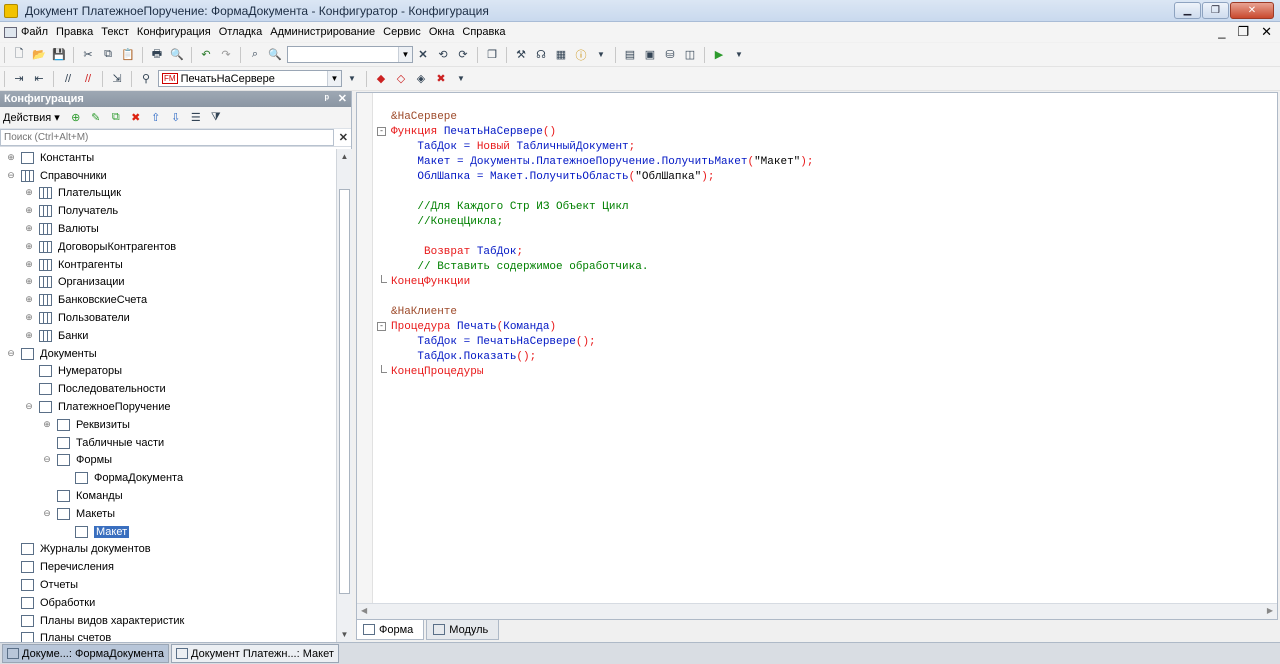 The image size is (1280, 664). I want to click on procedure-combo: FM ПечатьНаСервере ▼, so click(250, 78).